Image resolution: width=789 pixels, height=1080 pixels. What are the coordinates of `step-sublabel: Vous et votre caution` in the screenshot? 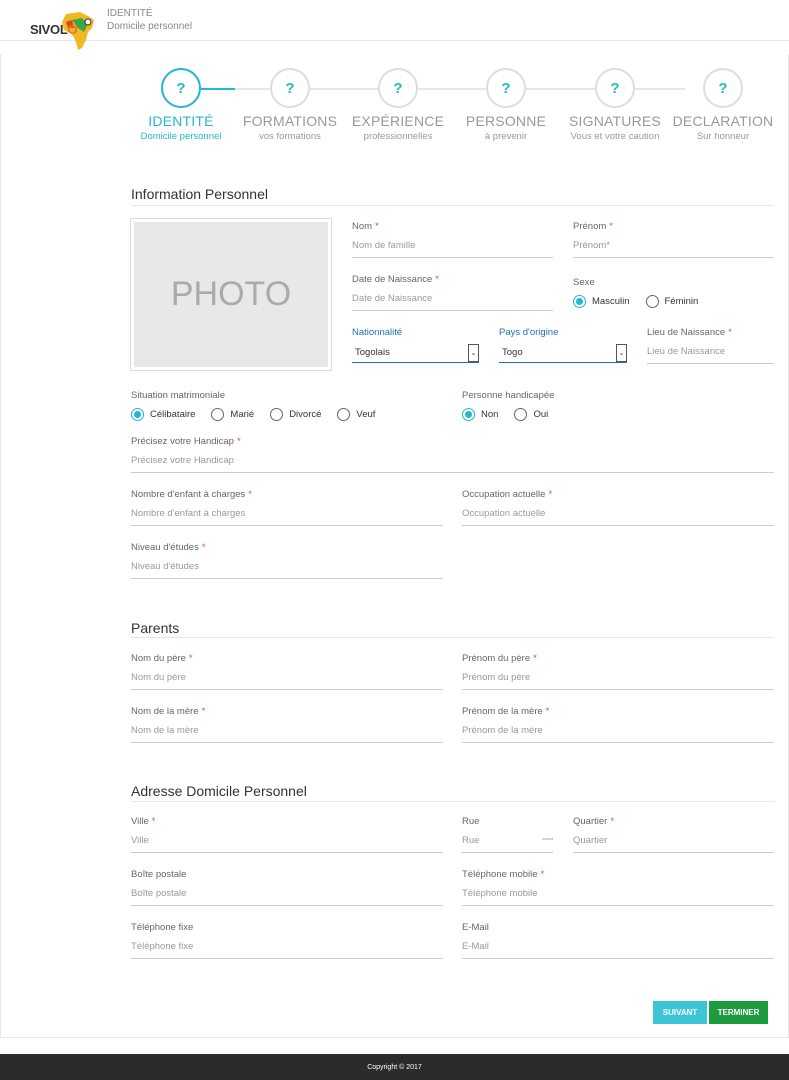 It's located at (615, 136).